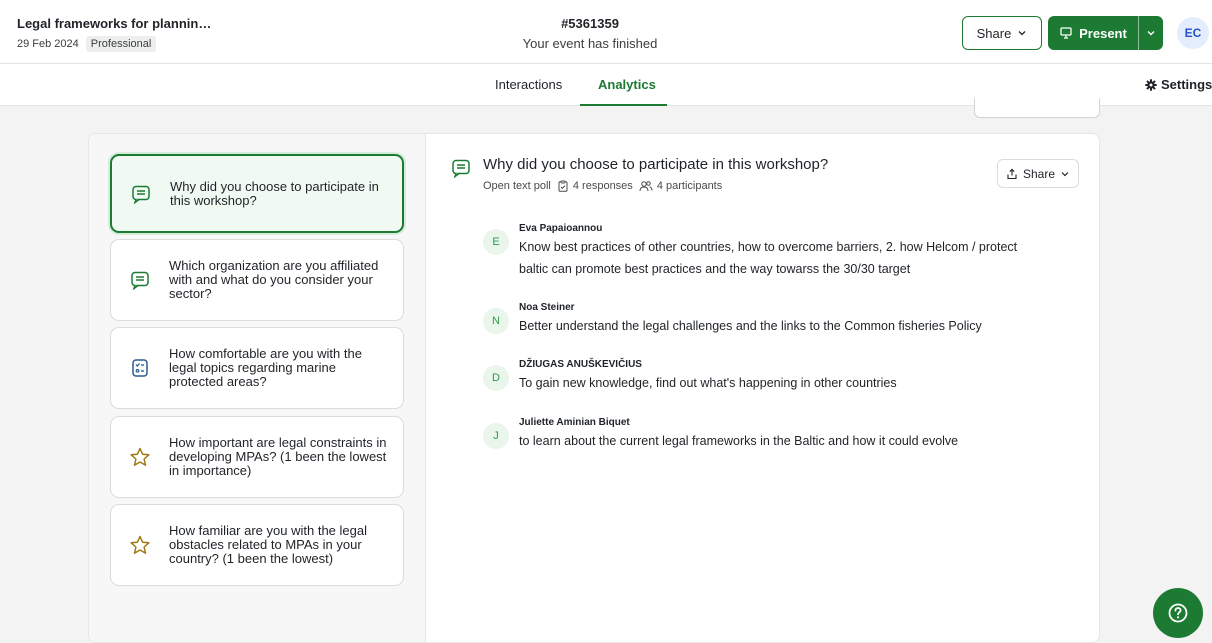 The image size is (1212, 643). I want to click on user-avatar: EC, so click(1193, 33).